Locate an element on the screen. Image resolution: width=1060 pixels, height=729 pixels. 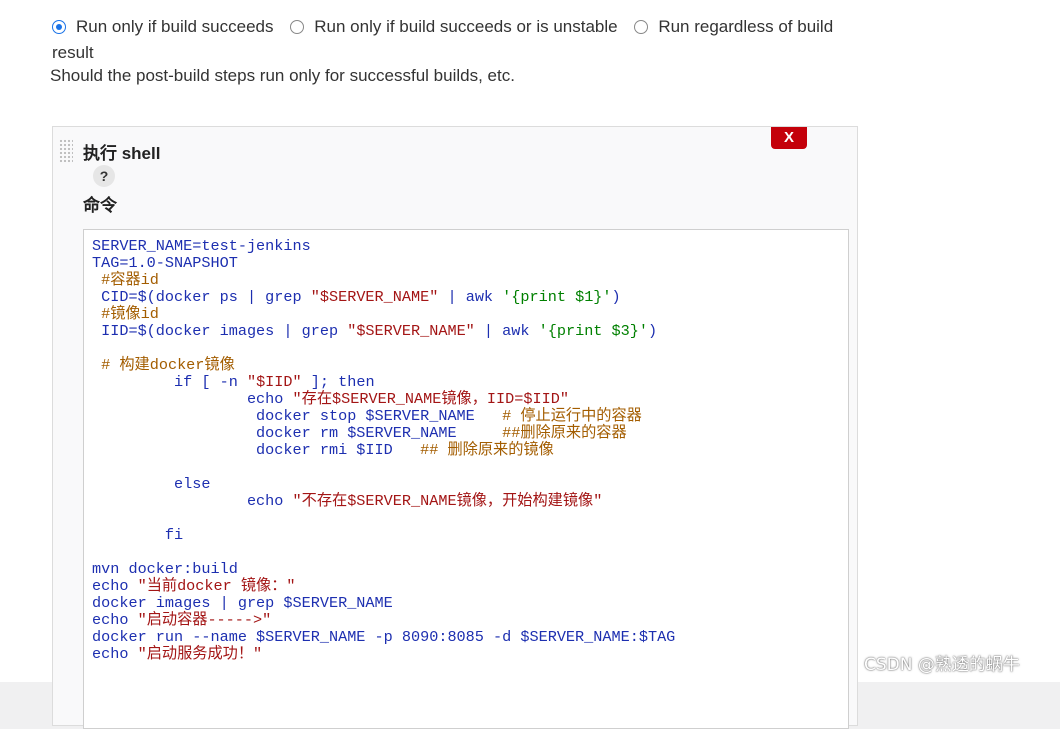
left-gutter is located at coordinates (18, 341).